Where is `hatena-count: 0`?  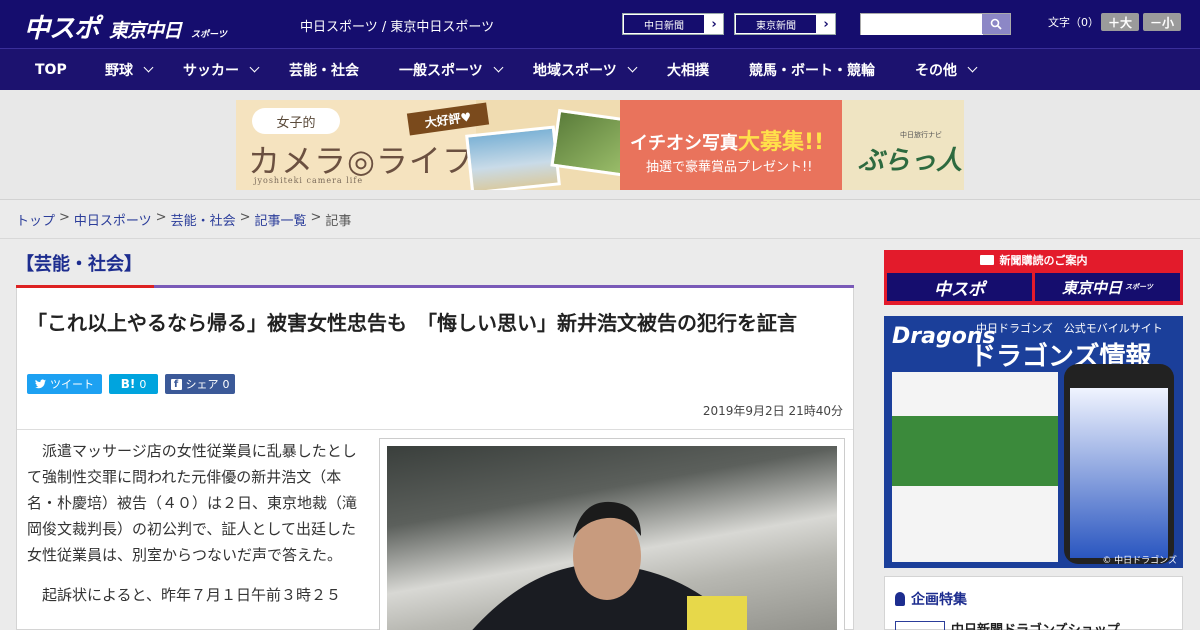 hatena-count: 0 is located at coordinates (143, 384).